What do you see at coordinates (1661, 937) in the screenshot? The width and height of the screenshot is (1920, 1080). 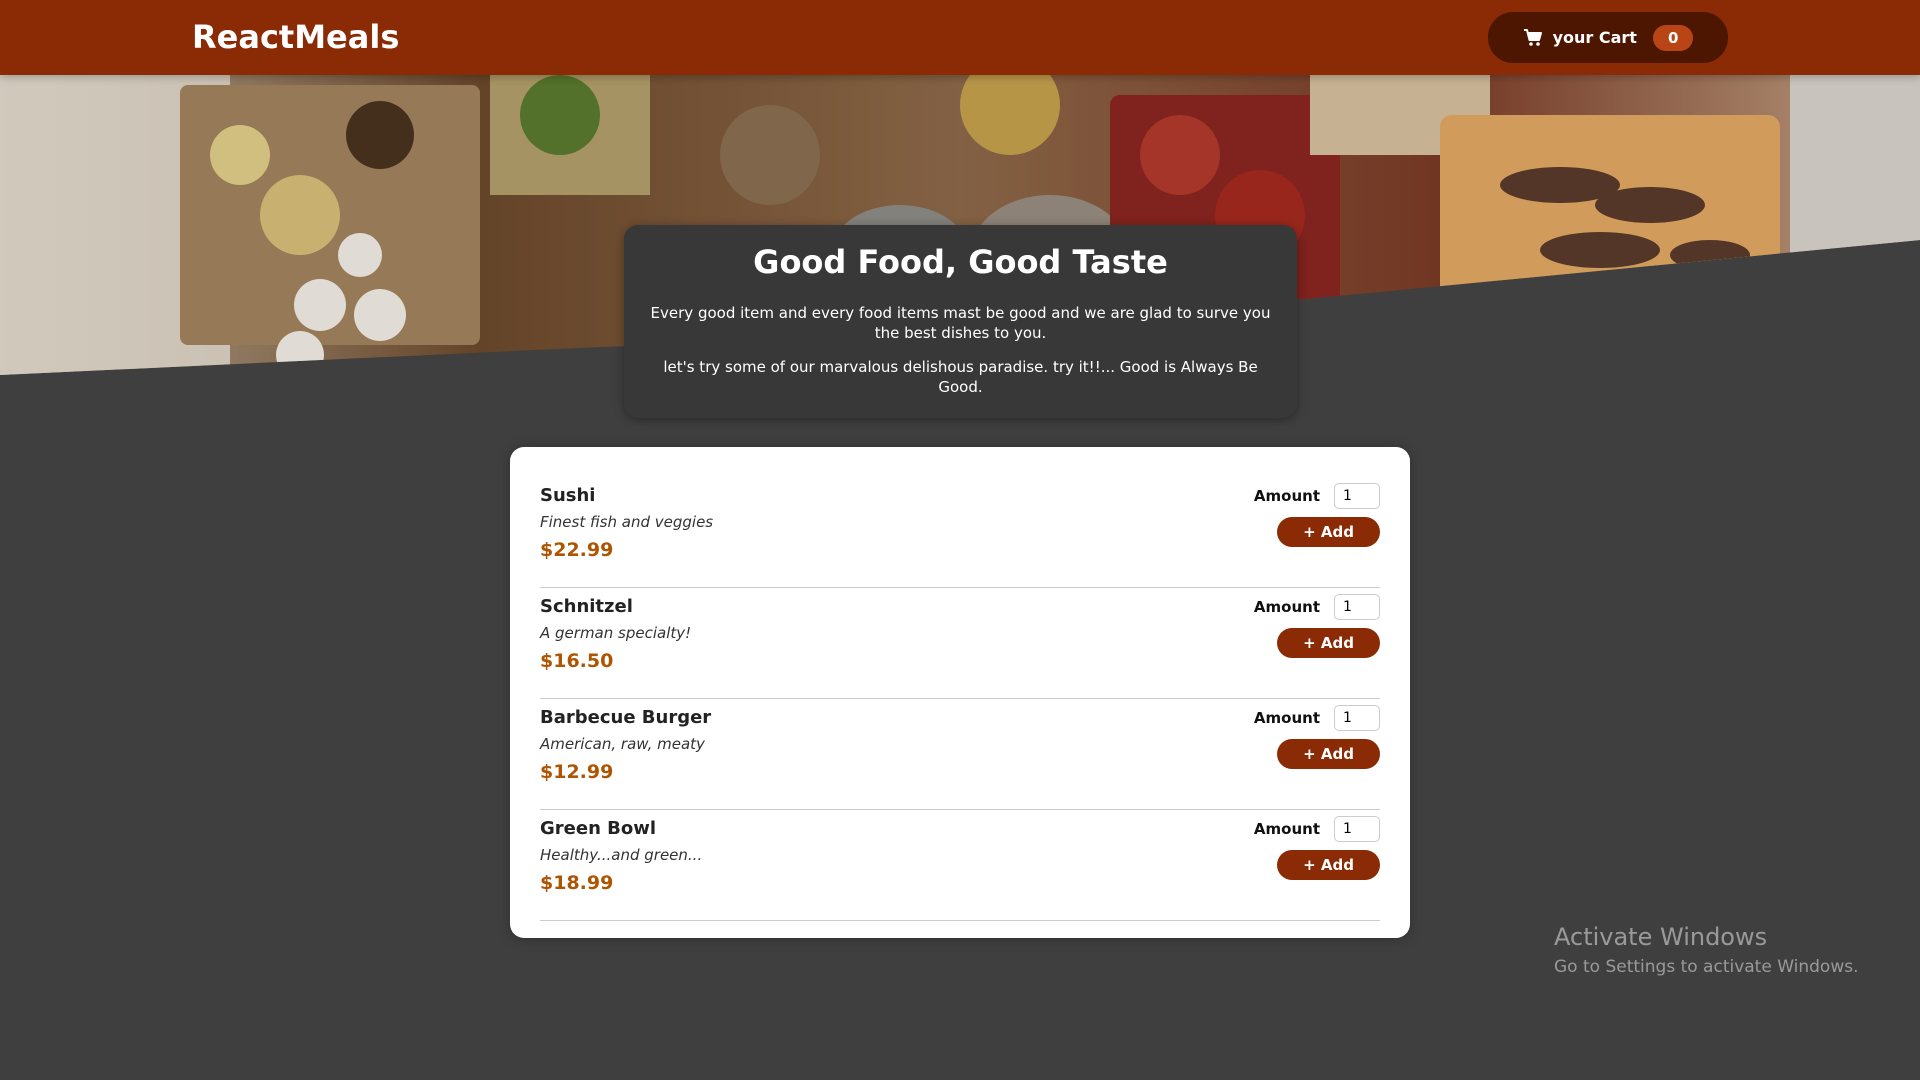 I see `watermark-title: Activate Windows` at bounding box center [1661, 937].